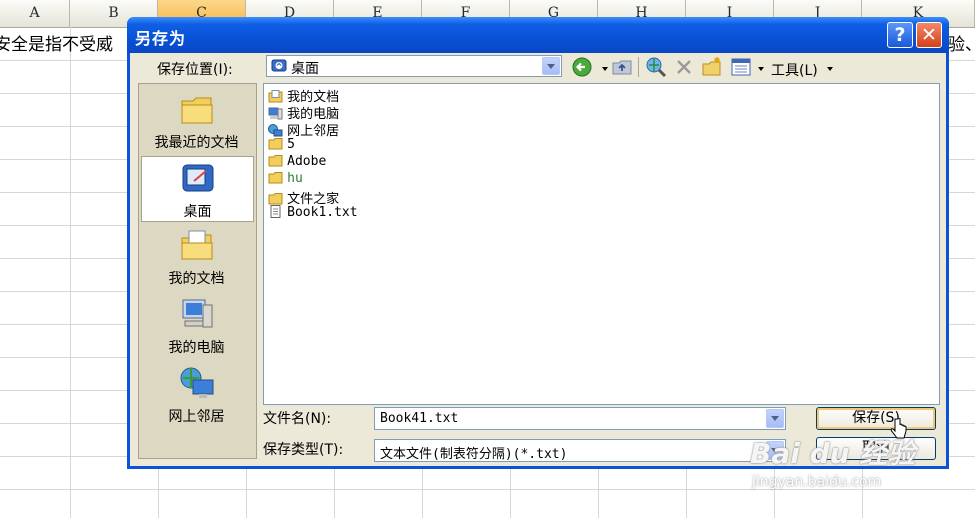 This screenshot has height=518, width=975. What do you see at coordinates (197, 212) in the screenshot?
I see `place-label: 桌面` at bounding box center [197, 212].